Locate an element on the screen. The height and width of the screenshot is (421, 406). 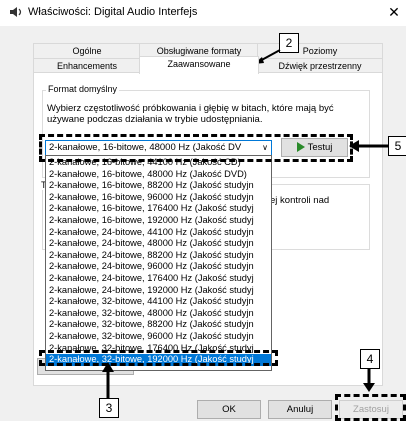
highlight-selected-option is located at coordinates (158, 358).